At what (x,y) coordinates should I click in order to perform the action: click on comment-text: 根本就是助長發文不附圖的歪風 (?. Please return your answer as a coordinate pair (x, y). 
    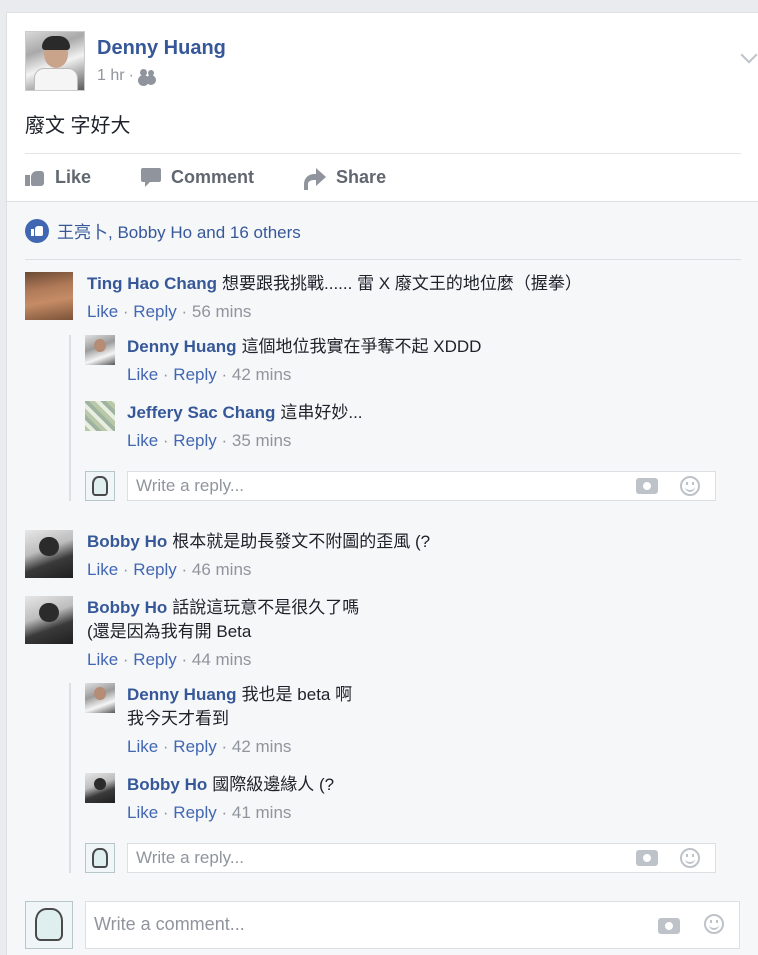
    Looking at the image, I should click on (301, 541).